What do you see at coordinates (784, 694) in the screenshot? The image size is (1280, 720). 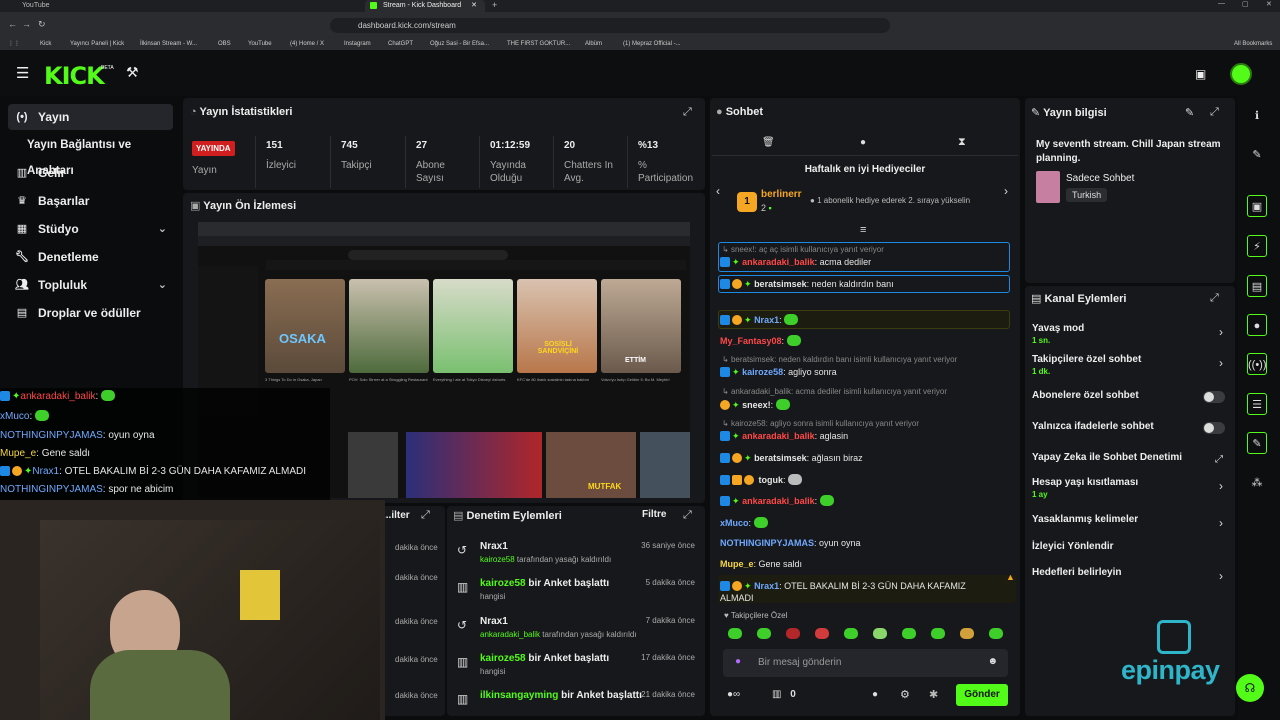 I see `points-display: ▥ 0` at bounding box center [784, 694].